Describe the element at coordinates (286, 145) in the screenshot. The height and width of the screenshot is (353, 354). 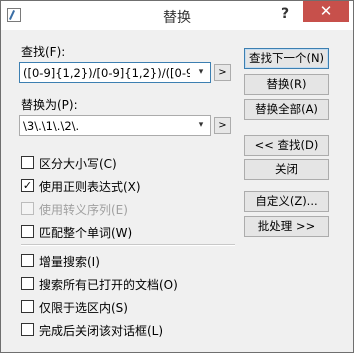
I see `find-previous-button: << 查找(D)` at that location.